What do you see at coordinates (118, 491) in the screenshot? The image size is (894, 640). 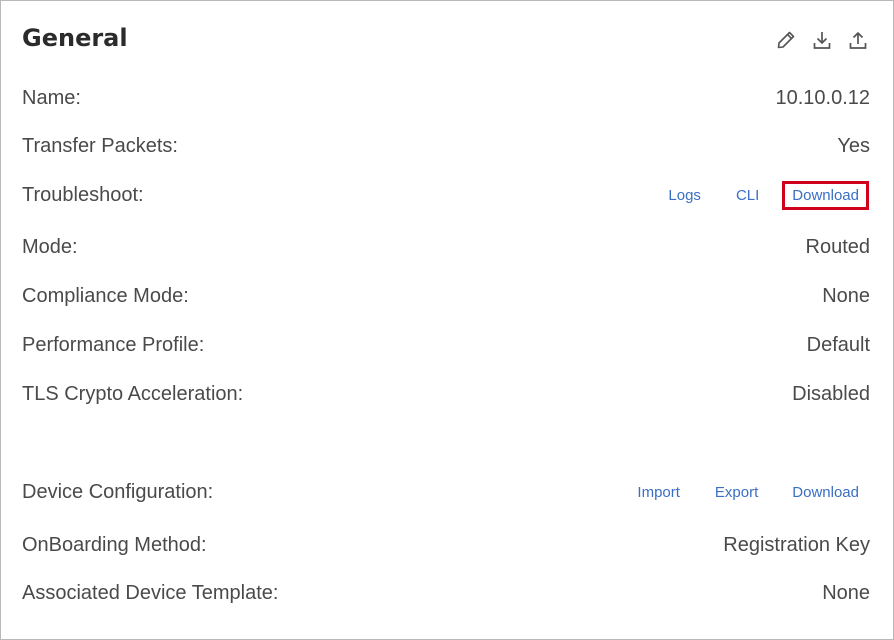 I see `device-configuration-label: Device Configuration:` at bounding box center [118, 491].